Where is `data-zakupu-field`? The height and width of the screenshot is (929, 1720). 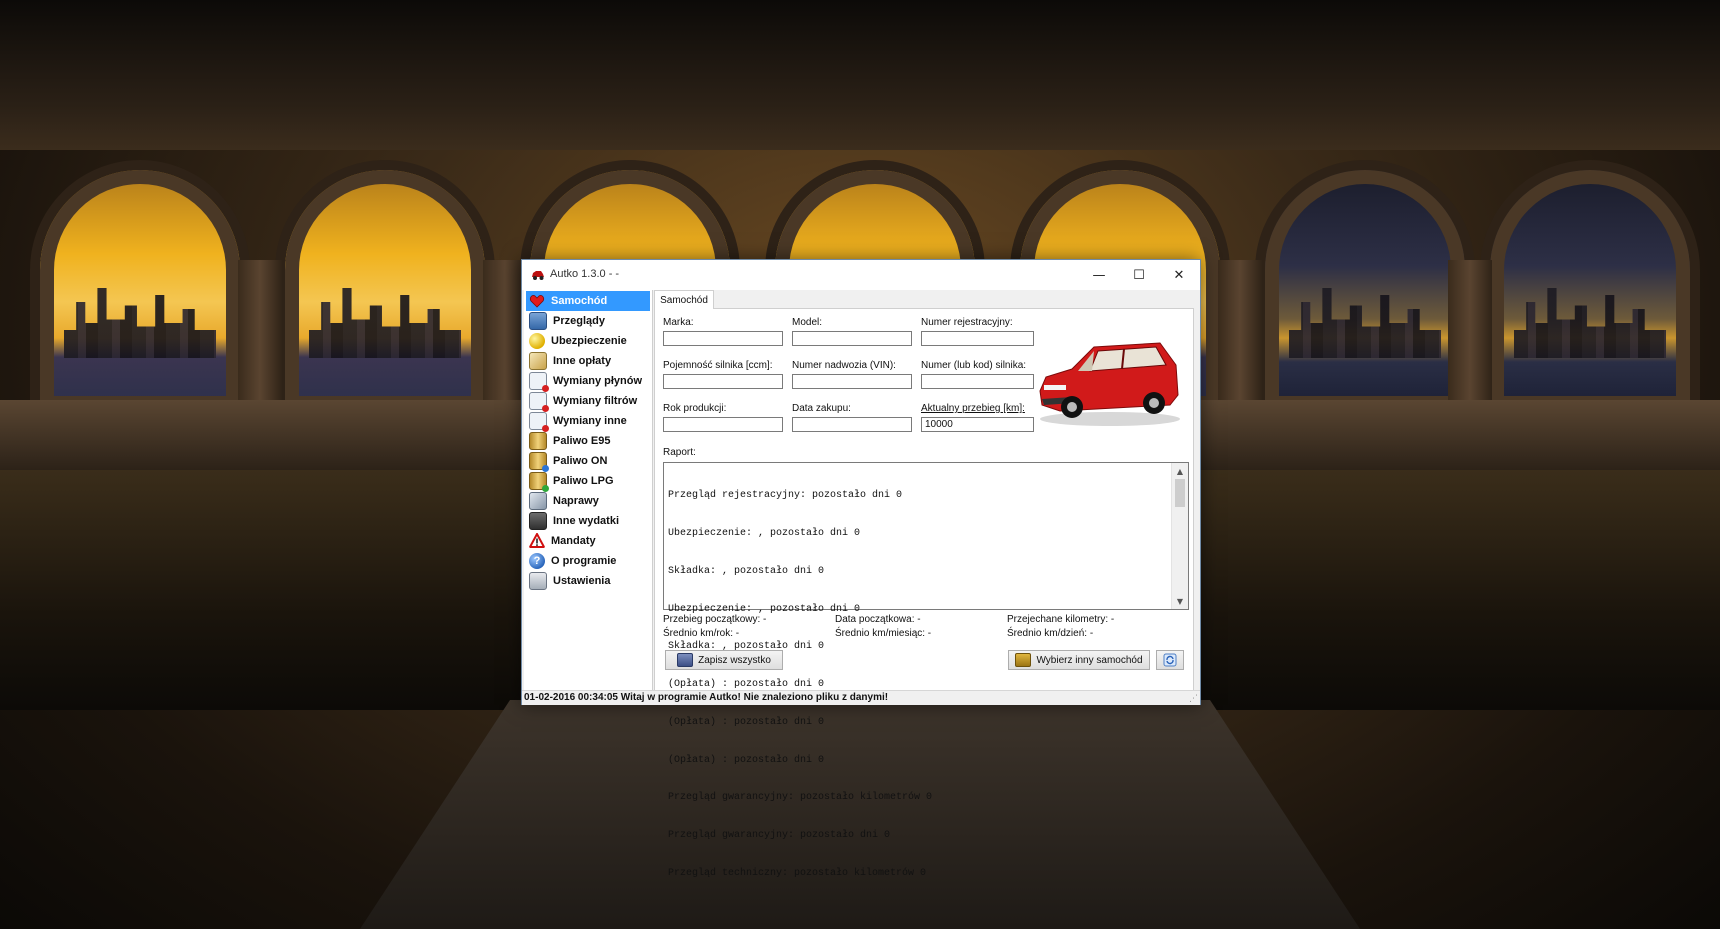
data-zakupu-field is located at coordinates (852, 424).